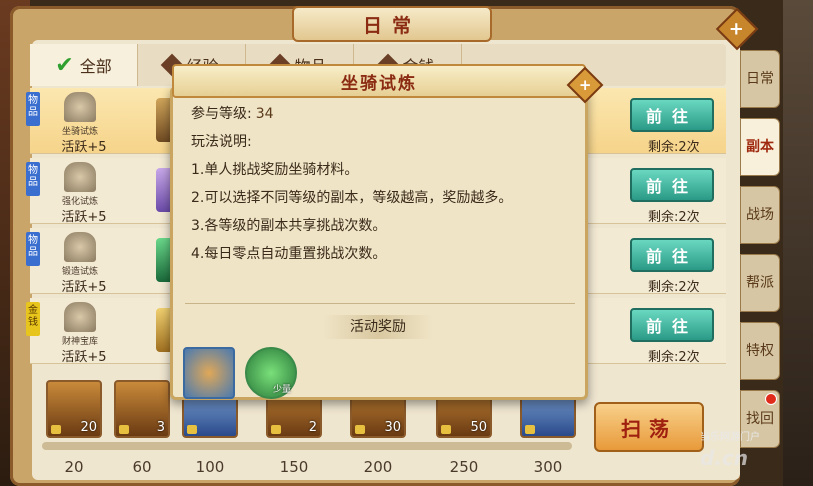 The height and width of the screenshot is (486, 813). What do you see at coordinates (221, 114) in the screenshot?
I see `level-label: 参与等级:` at bounding box center [221, 114].